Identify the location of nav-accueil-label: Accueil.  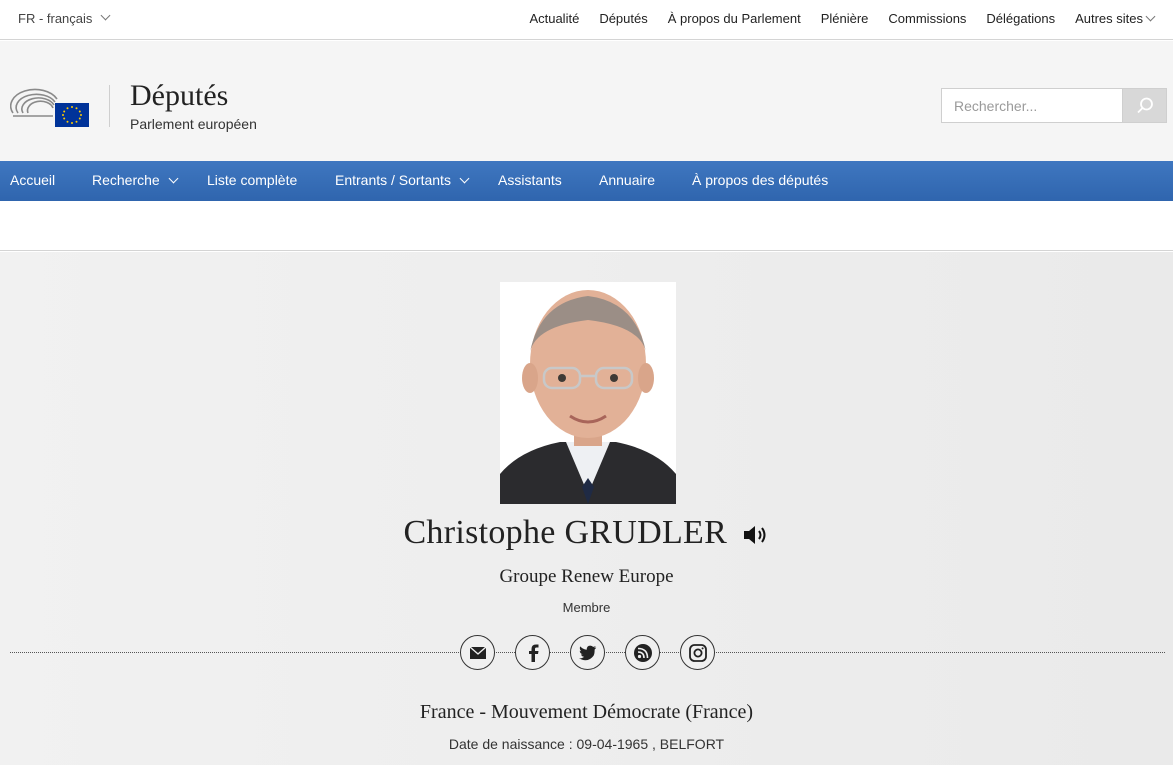
(33, 180).